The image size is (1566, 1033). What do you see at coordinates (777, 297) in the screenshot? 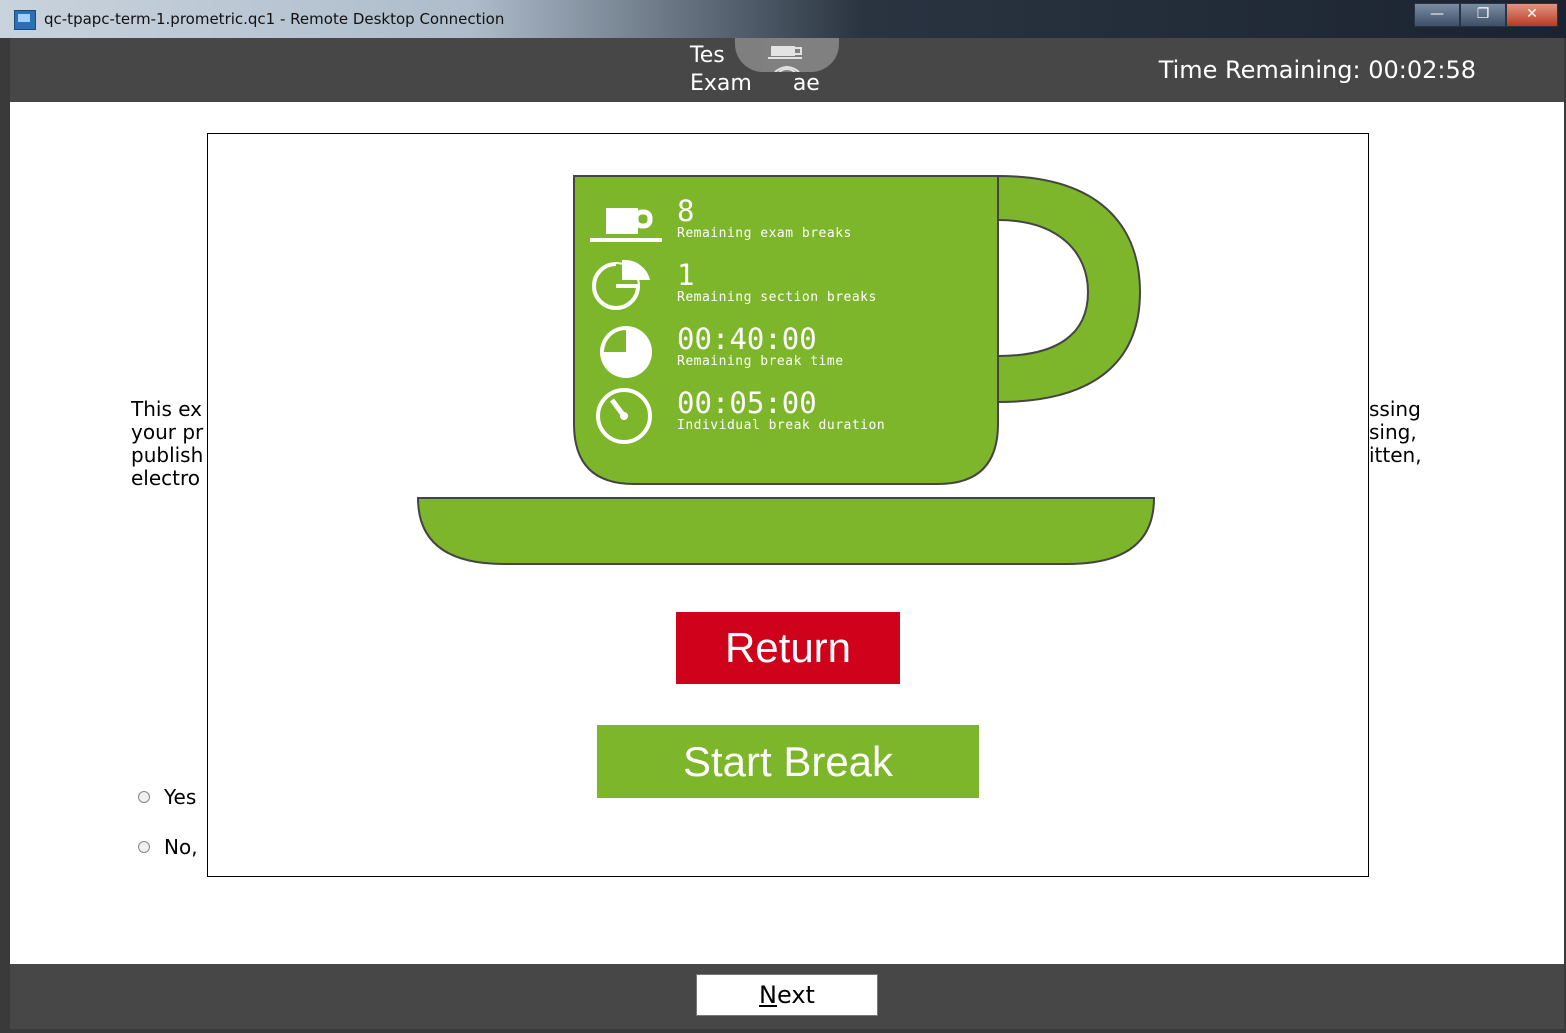
I see `stat-label: Remaining section breaks` at bounding box center [777, 297].